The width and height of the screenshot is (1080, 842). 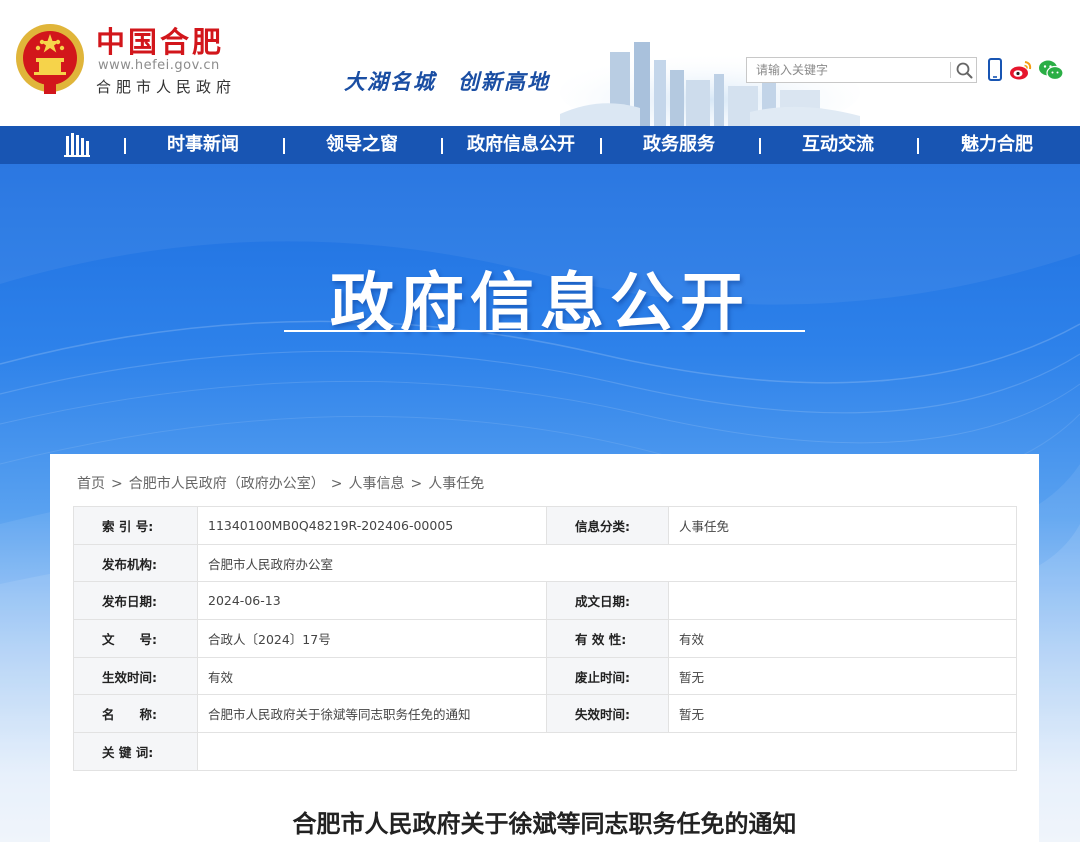 I want to click on home-building-icon, so click(x=77, y=145).